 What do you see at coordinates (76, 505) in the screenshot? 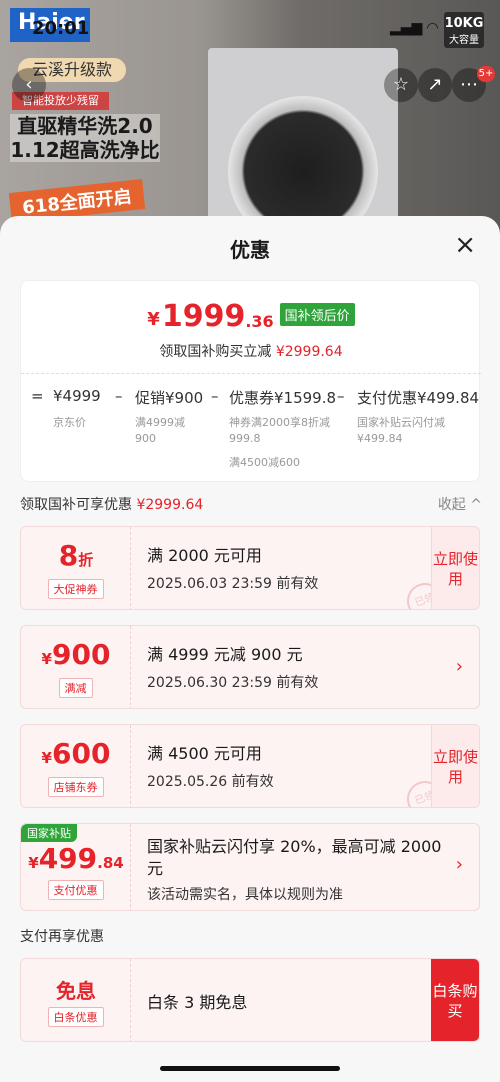
I see `section-label-text: 领取国补可享优惠` at bounding box center [76, 505].